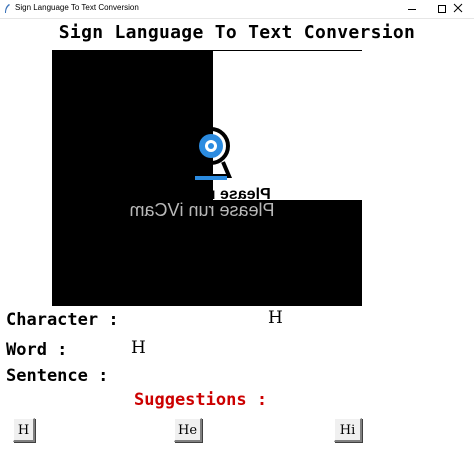 The height and width of the screenshot is (459, 474). What do you see at coordinates (275, 318) in the screenshot?
I see `character-value: H` at bounding box center [275, 318].